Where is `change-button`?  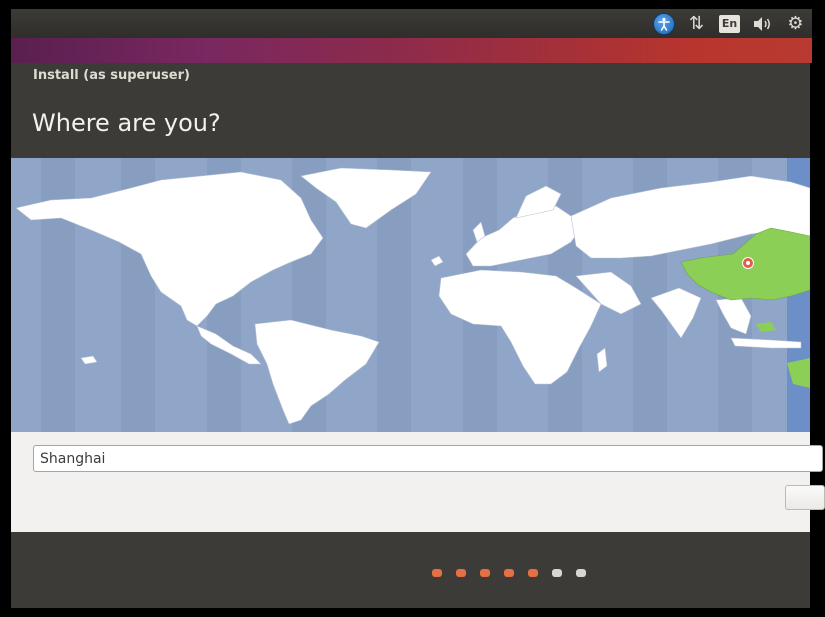
change-button is located at coordinates (805, 497).